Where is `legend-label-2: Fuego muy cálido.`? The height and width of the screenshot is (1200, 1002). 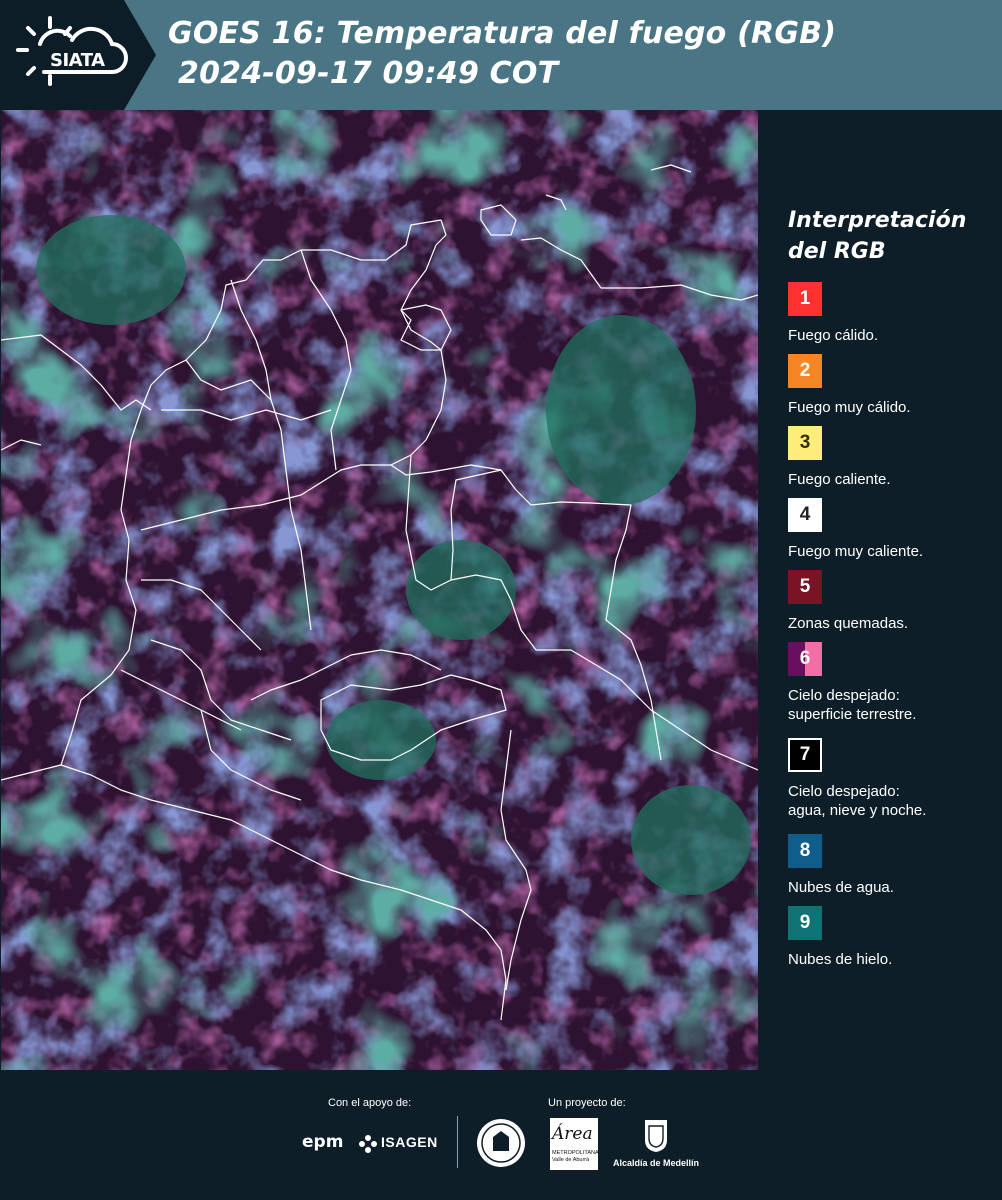
legend-label-2: Fuego muy cálido. is located at coordinates (849, 407).